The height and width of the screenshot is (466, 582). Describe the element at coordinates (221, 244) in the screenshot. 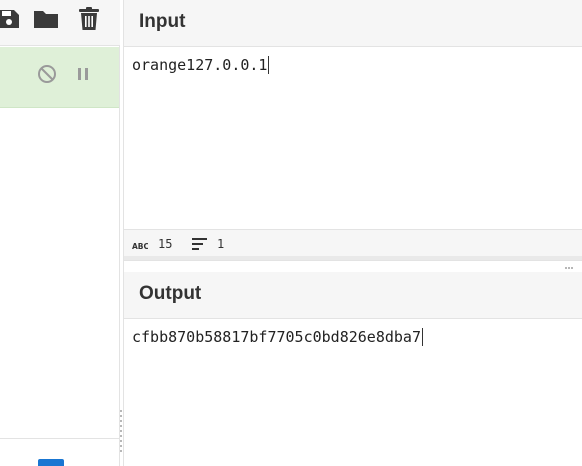

I see `input-lines: 1` at that location.